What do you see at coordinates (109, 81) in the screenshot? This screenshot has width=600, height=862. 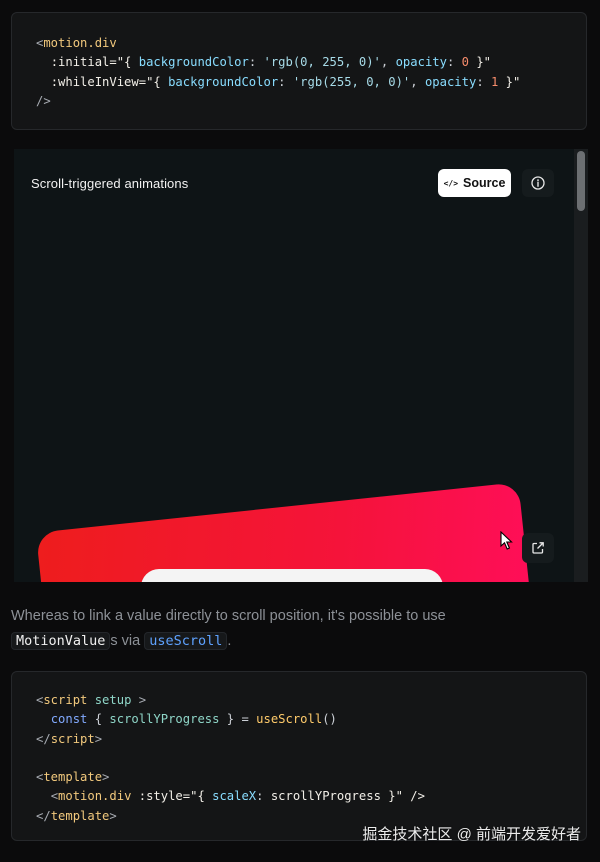 I see `code-token: :whileInView="{` at bounding box center [109, 81].